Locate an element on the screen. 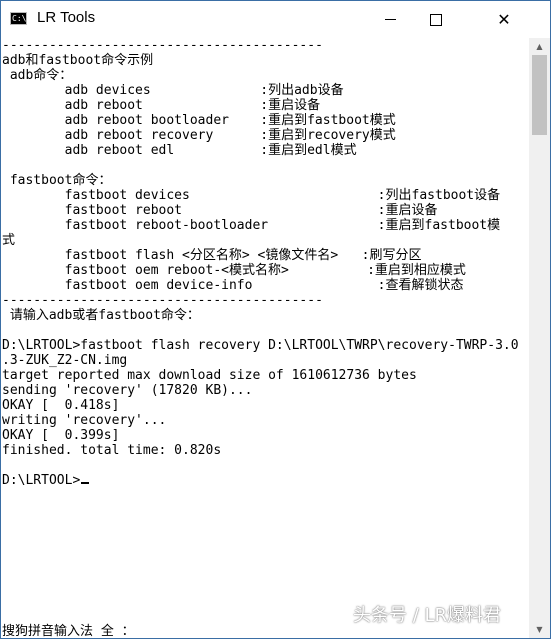 This screenshot has height=639, width=551. console-line: .3-ZUK_Z2-CN.img is located at coordinates (65, 360).